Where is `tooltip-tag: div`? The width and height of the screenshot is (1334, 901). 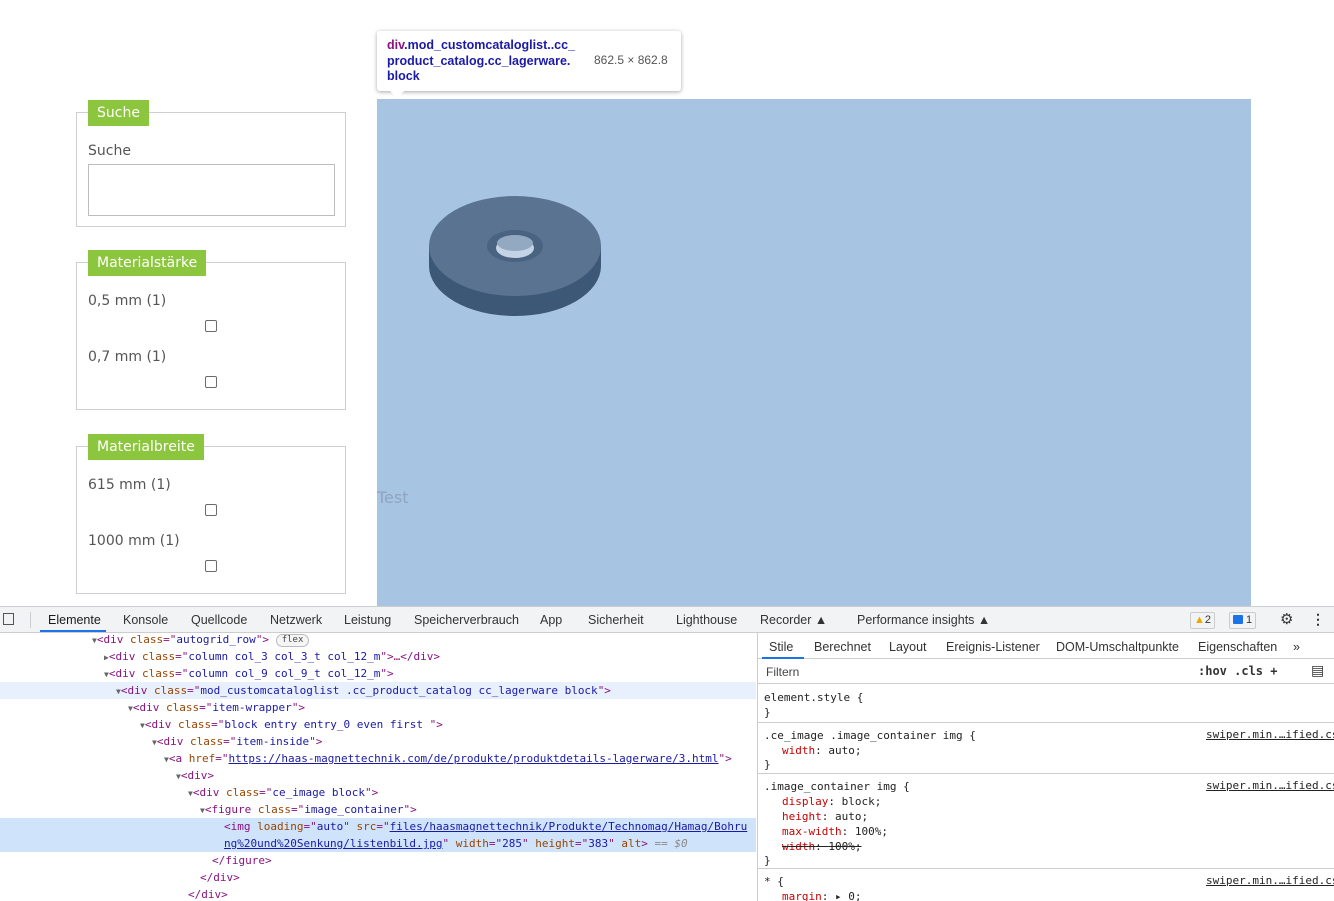 tooltip-tag: div is located at coordinates (396, 45).